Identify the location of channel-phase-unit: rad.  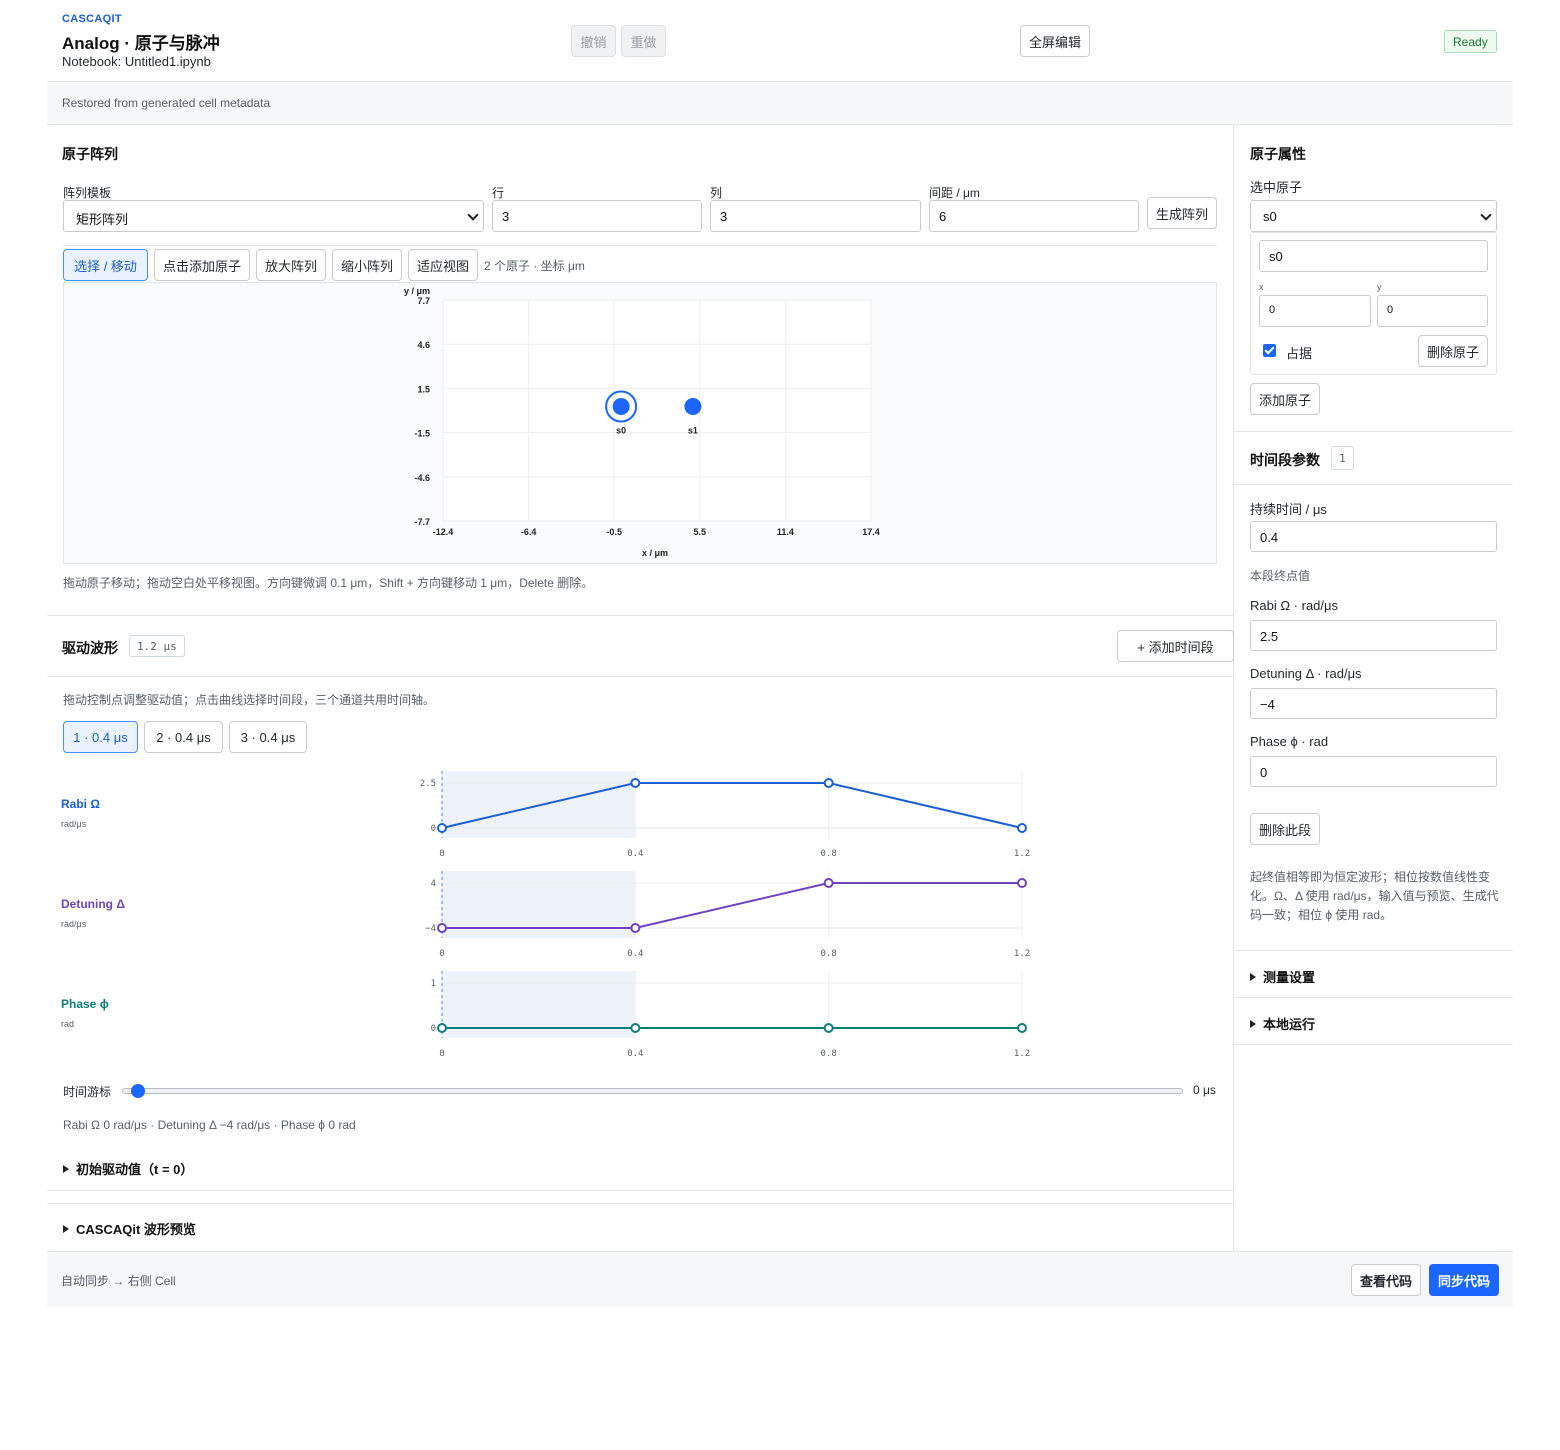
(68, 1024).